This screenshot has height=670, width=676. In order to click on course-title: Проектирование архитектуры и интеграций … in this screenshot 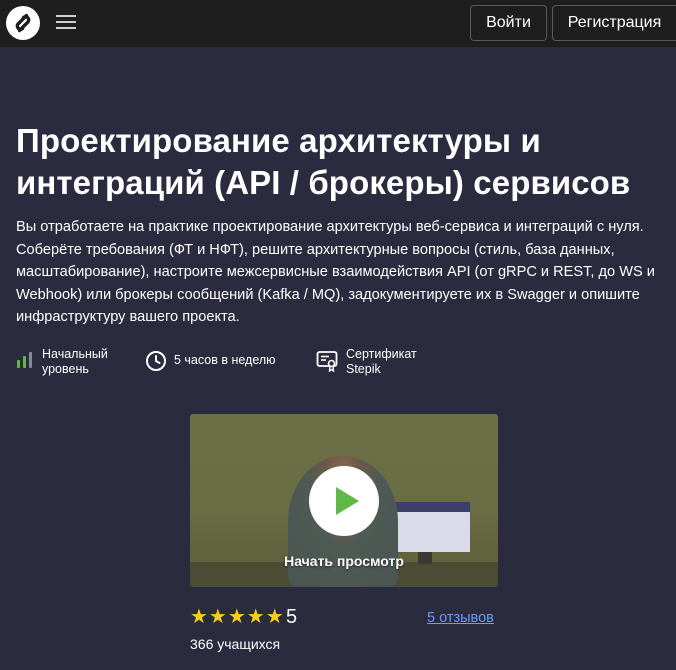, I will do `click(323, 161)`.